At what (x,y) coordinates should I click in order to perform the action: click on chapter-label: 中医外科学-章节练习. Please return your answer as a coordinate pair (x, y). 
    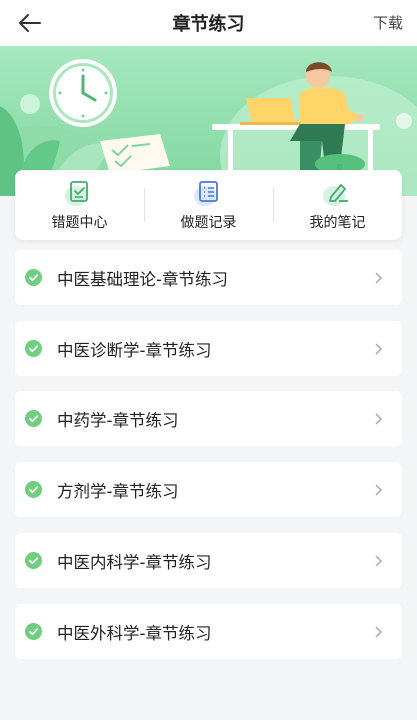
    Looking at the image, I should click on (134, 633).